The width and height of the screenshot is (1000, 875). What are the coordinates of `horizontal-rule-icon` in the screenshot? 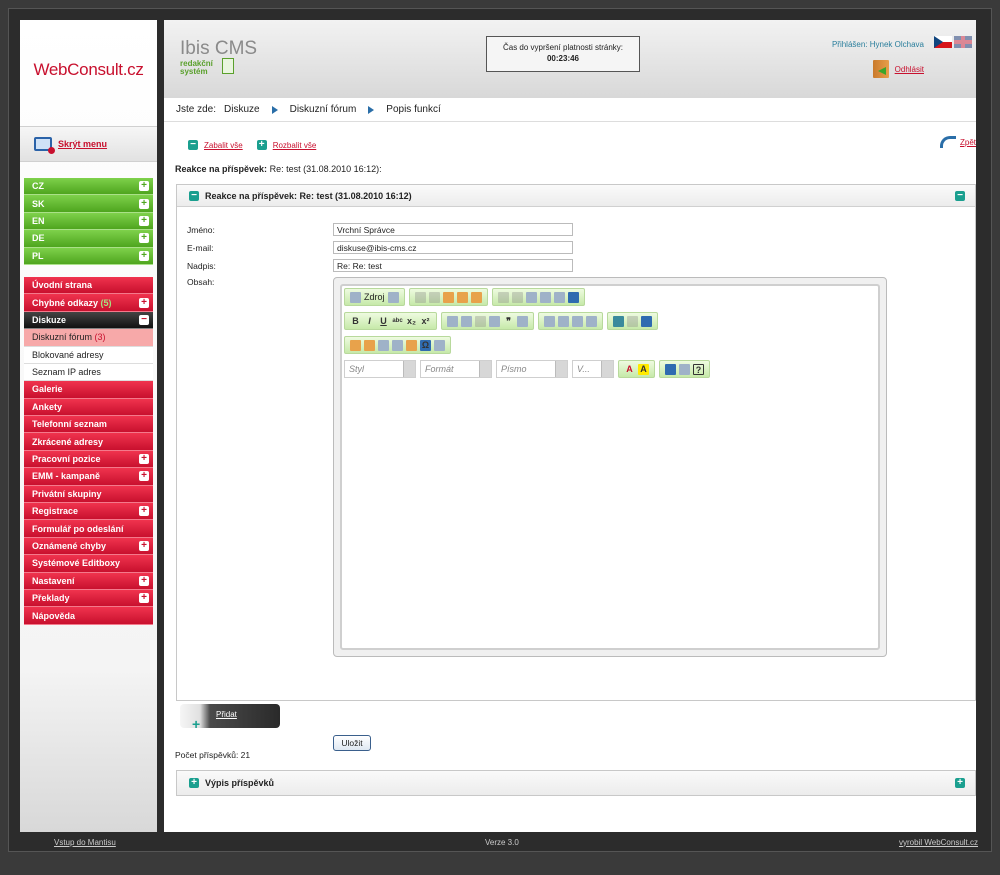 It's located at (397, 345).